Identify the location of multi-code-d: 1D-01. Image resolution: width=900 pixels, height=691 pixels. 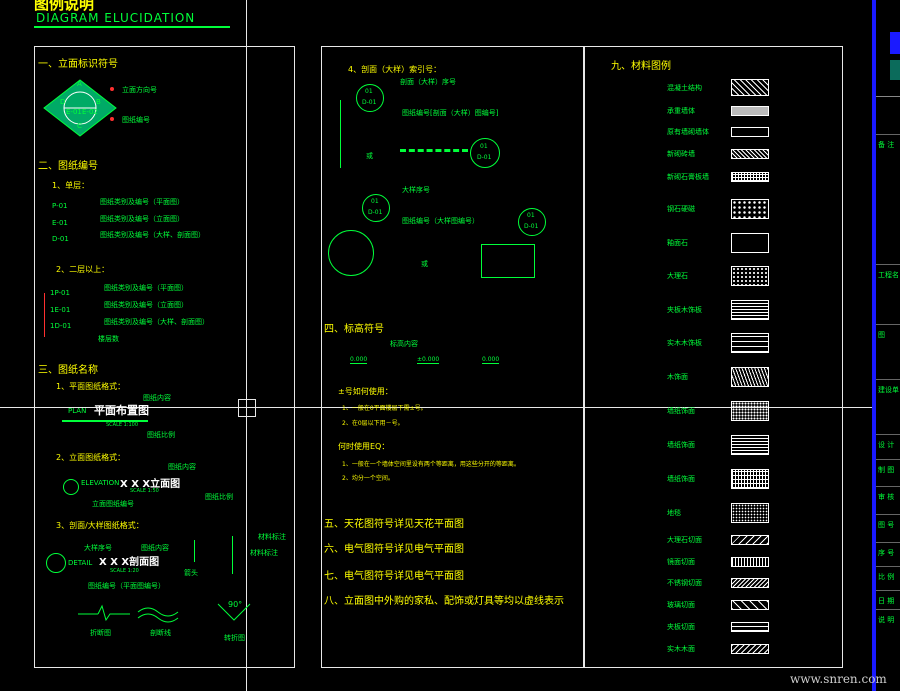
(61, 326).